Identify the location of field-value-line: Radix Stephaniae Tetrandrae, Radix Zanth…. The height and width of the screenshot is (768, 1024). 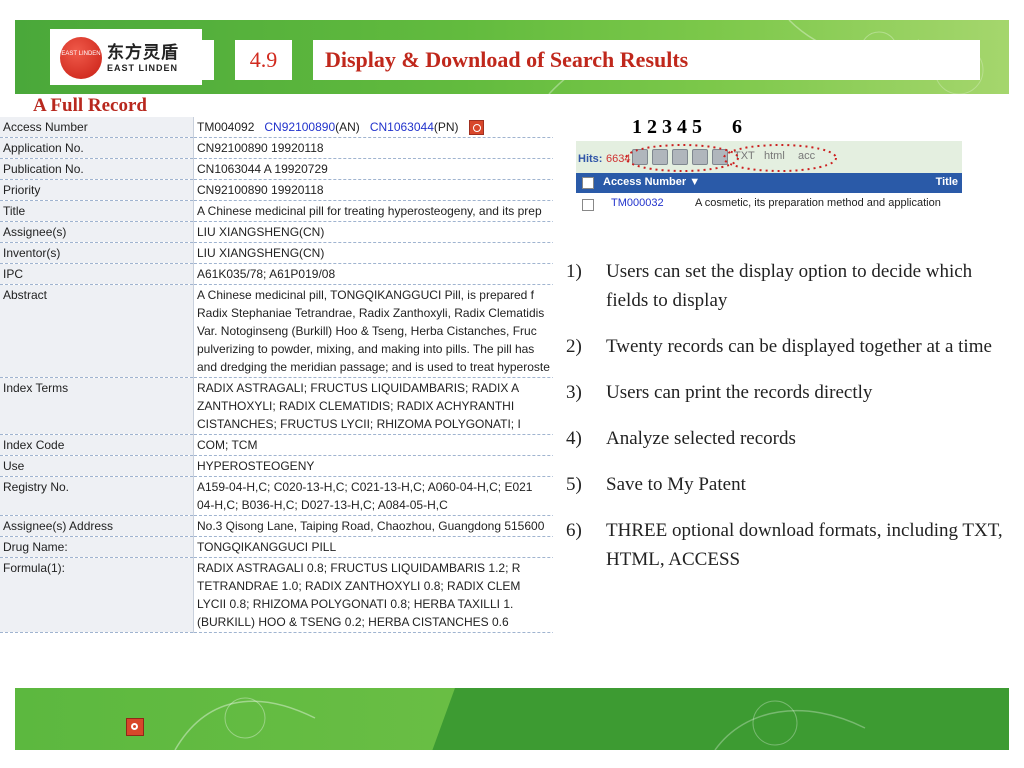
(371, 313).